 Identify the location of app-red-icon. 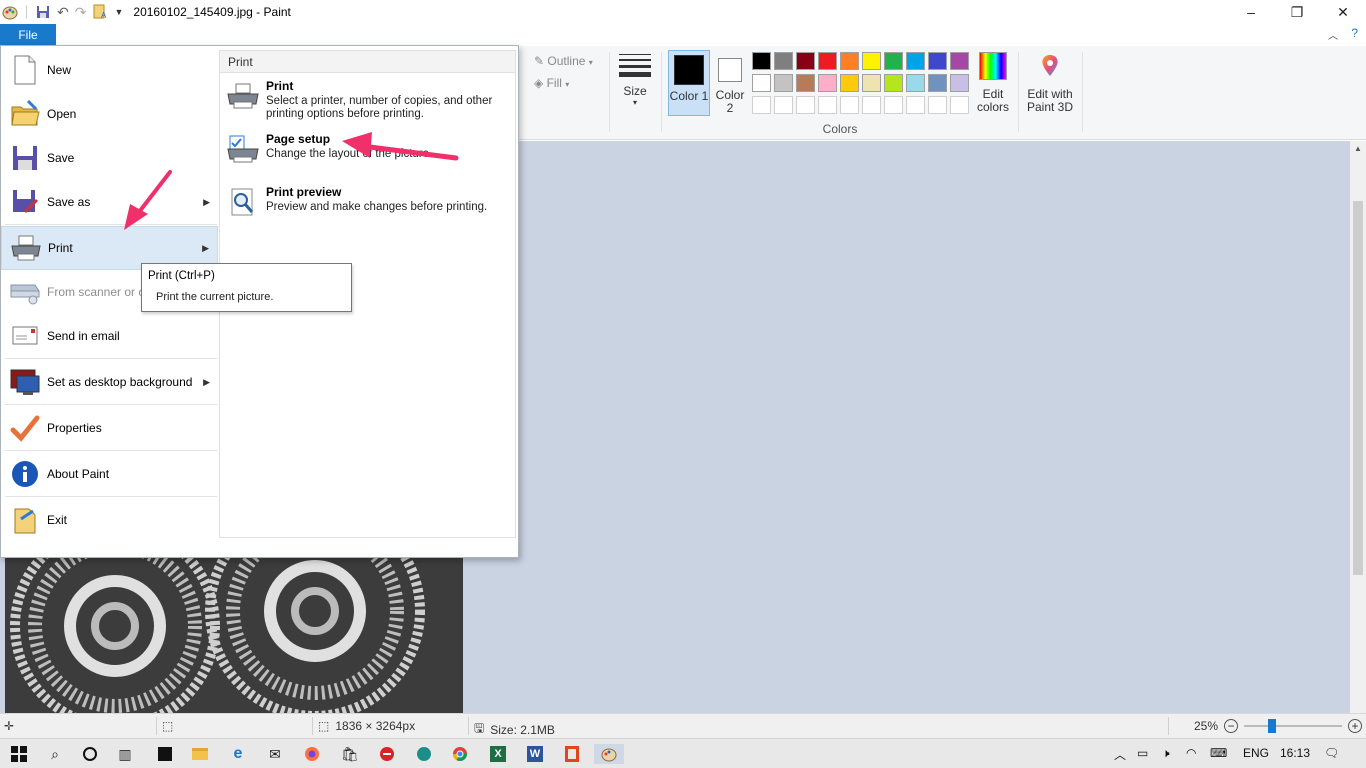
(387, 754).